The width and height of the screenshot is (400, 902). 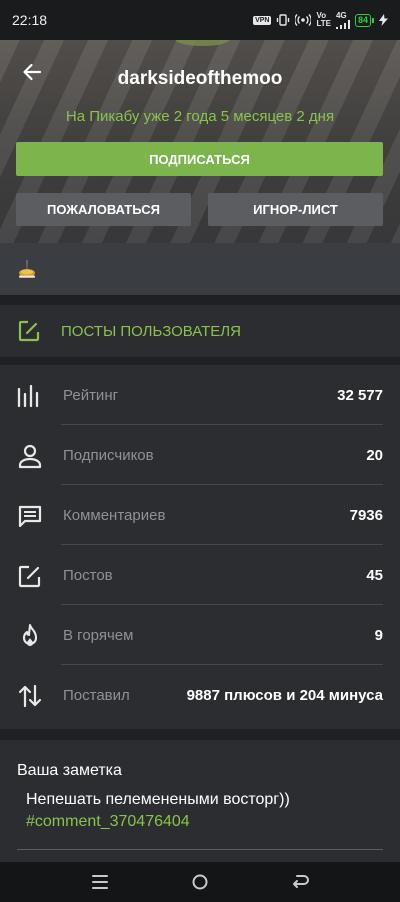 What do you see at coordinates (200, 78) in the screenshot?
I see `username: darksideofthemoo` at bounding box center [200, 78].